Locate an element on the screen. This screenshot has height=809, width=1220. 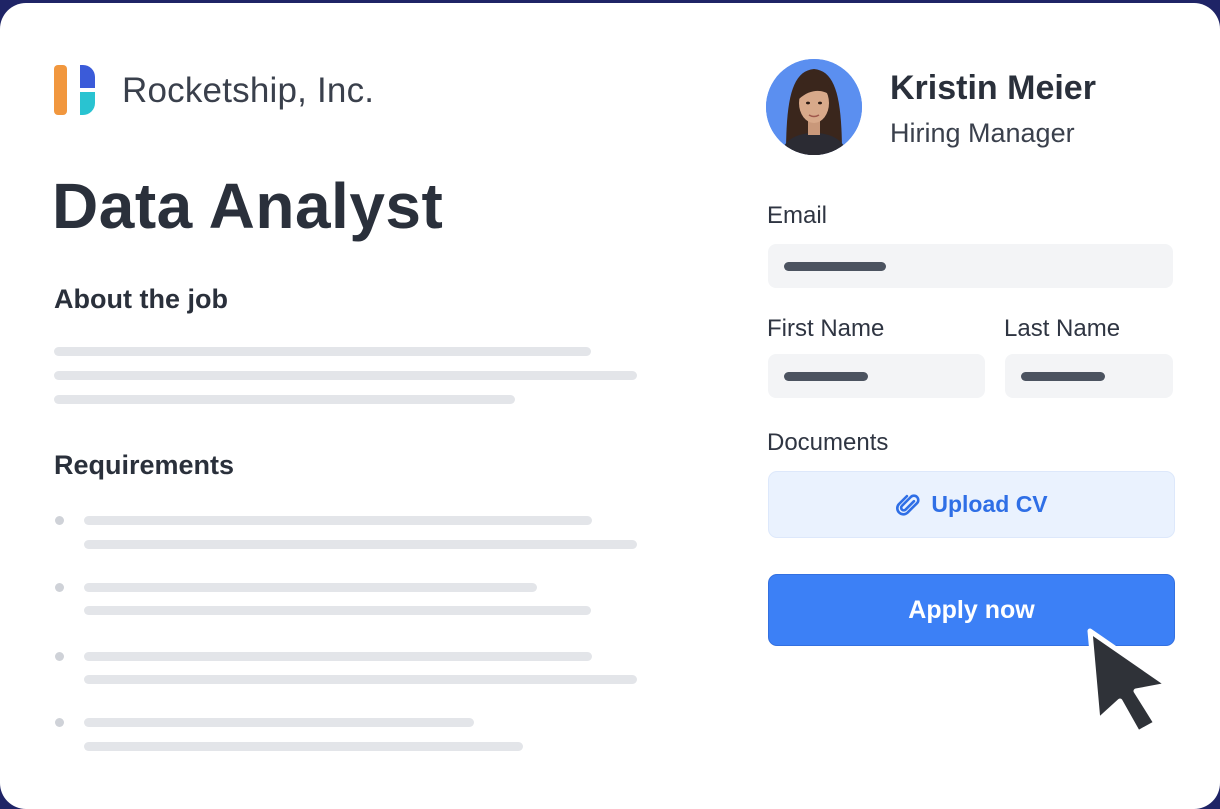
documents-label: Documents is located at coordinates (828, 442).